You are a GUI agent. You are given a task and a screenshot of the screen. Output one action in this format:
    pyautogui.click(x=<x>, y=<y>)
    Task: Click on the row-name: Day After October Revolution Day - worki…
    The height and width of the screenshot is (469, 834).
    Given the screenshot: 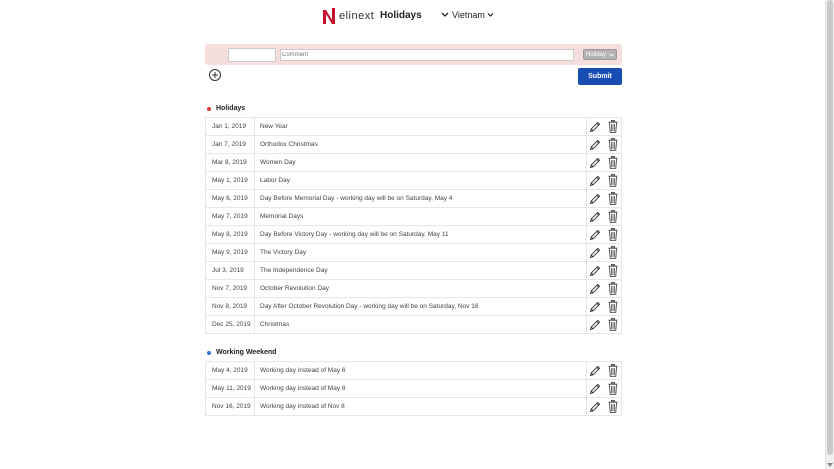 What is the action you would take?
    pyautogui.click(x=421, y=306)
    